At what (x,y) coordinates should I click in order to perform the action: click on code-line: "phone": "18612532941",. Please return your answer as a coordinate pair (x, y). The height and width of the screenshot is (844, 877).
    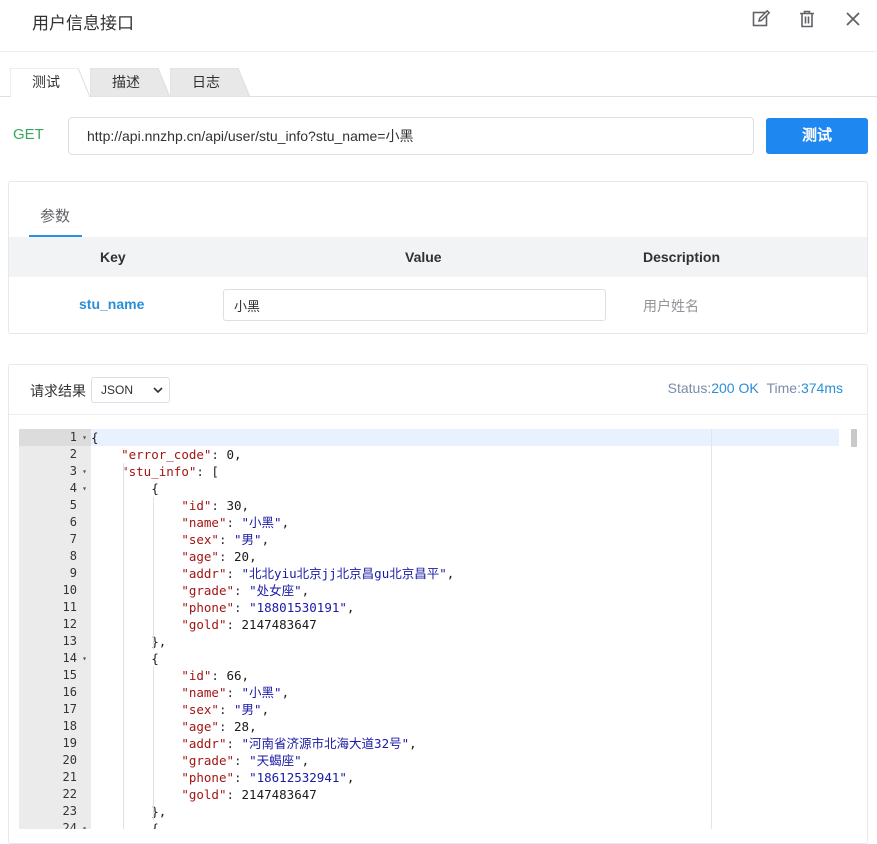
    Looking at the image, I should click on (268, 777).